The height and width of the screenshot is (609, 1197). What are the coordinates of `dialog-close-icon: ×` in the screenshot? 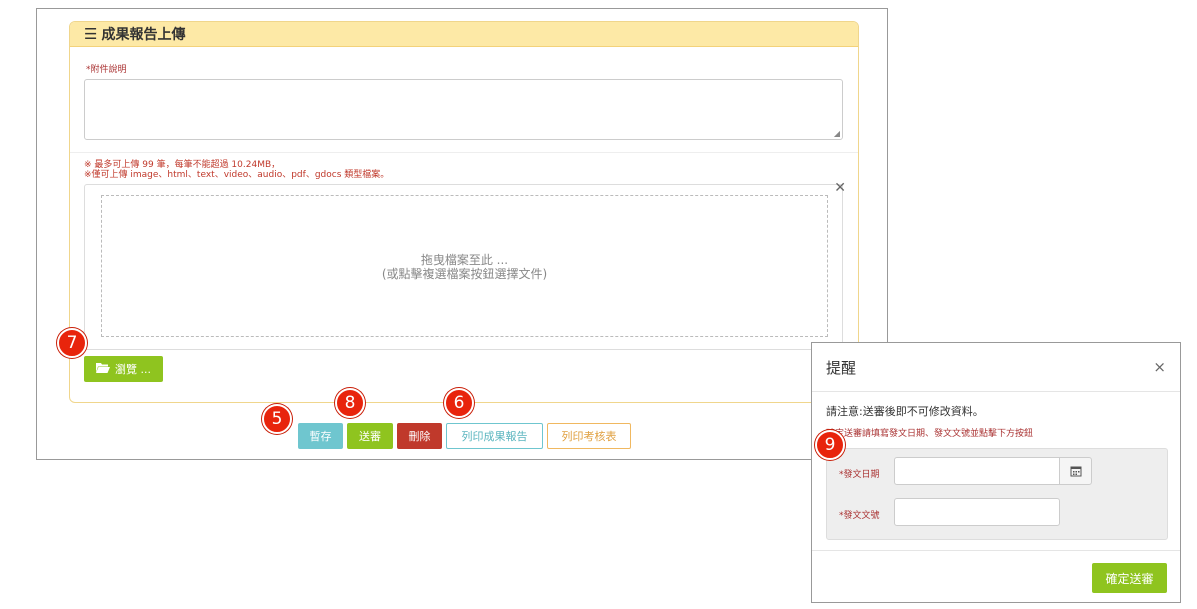 It's located at (1159, 367).